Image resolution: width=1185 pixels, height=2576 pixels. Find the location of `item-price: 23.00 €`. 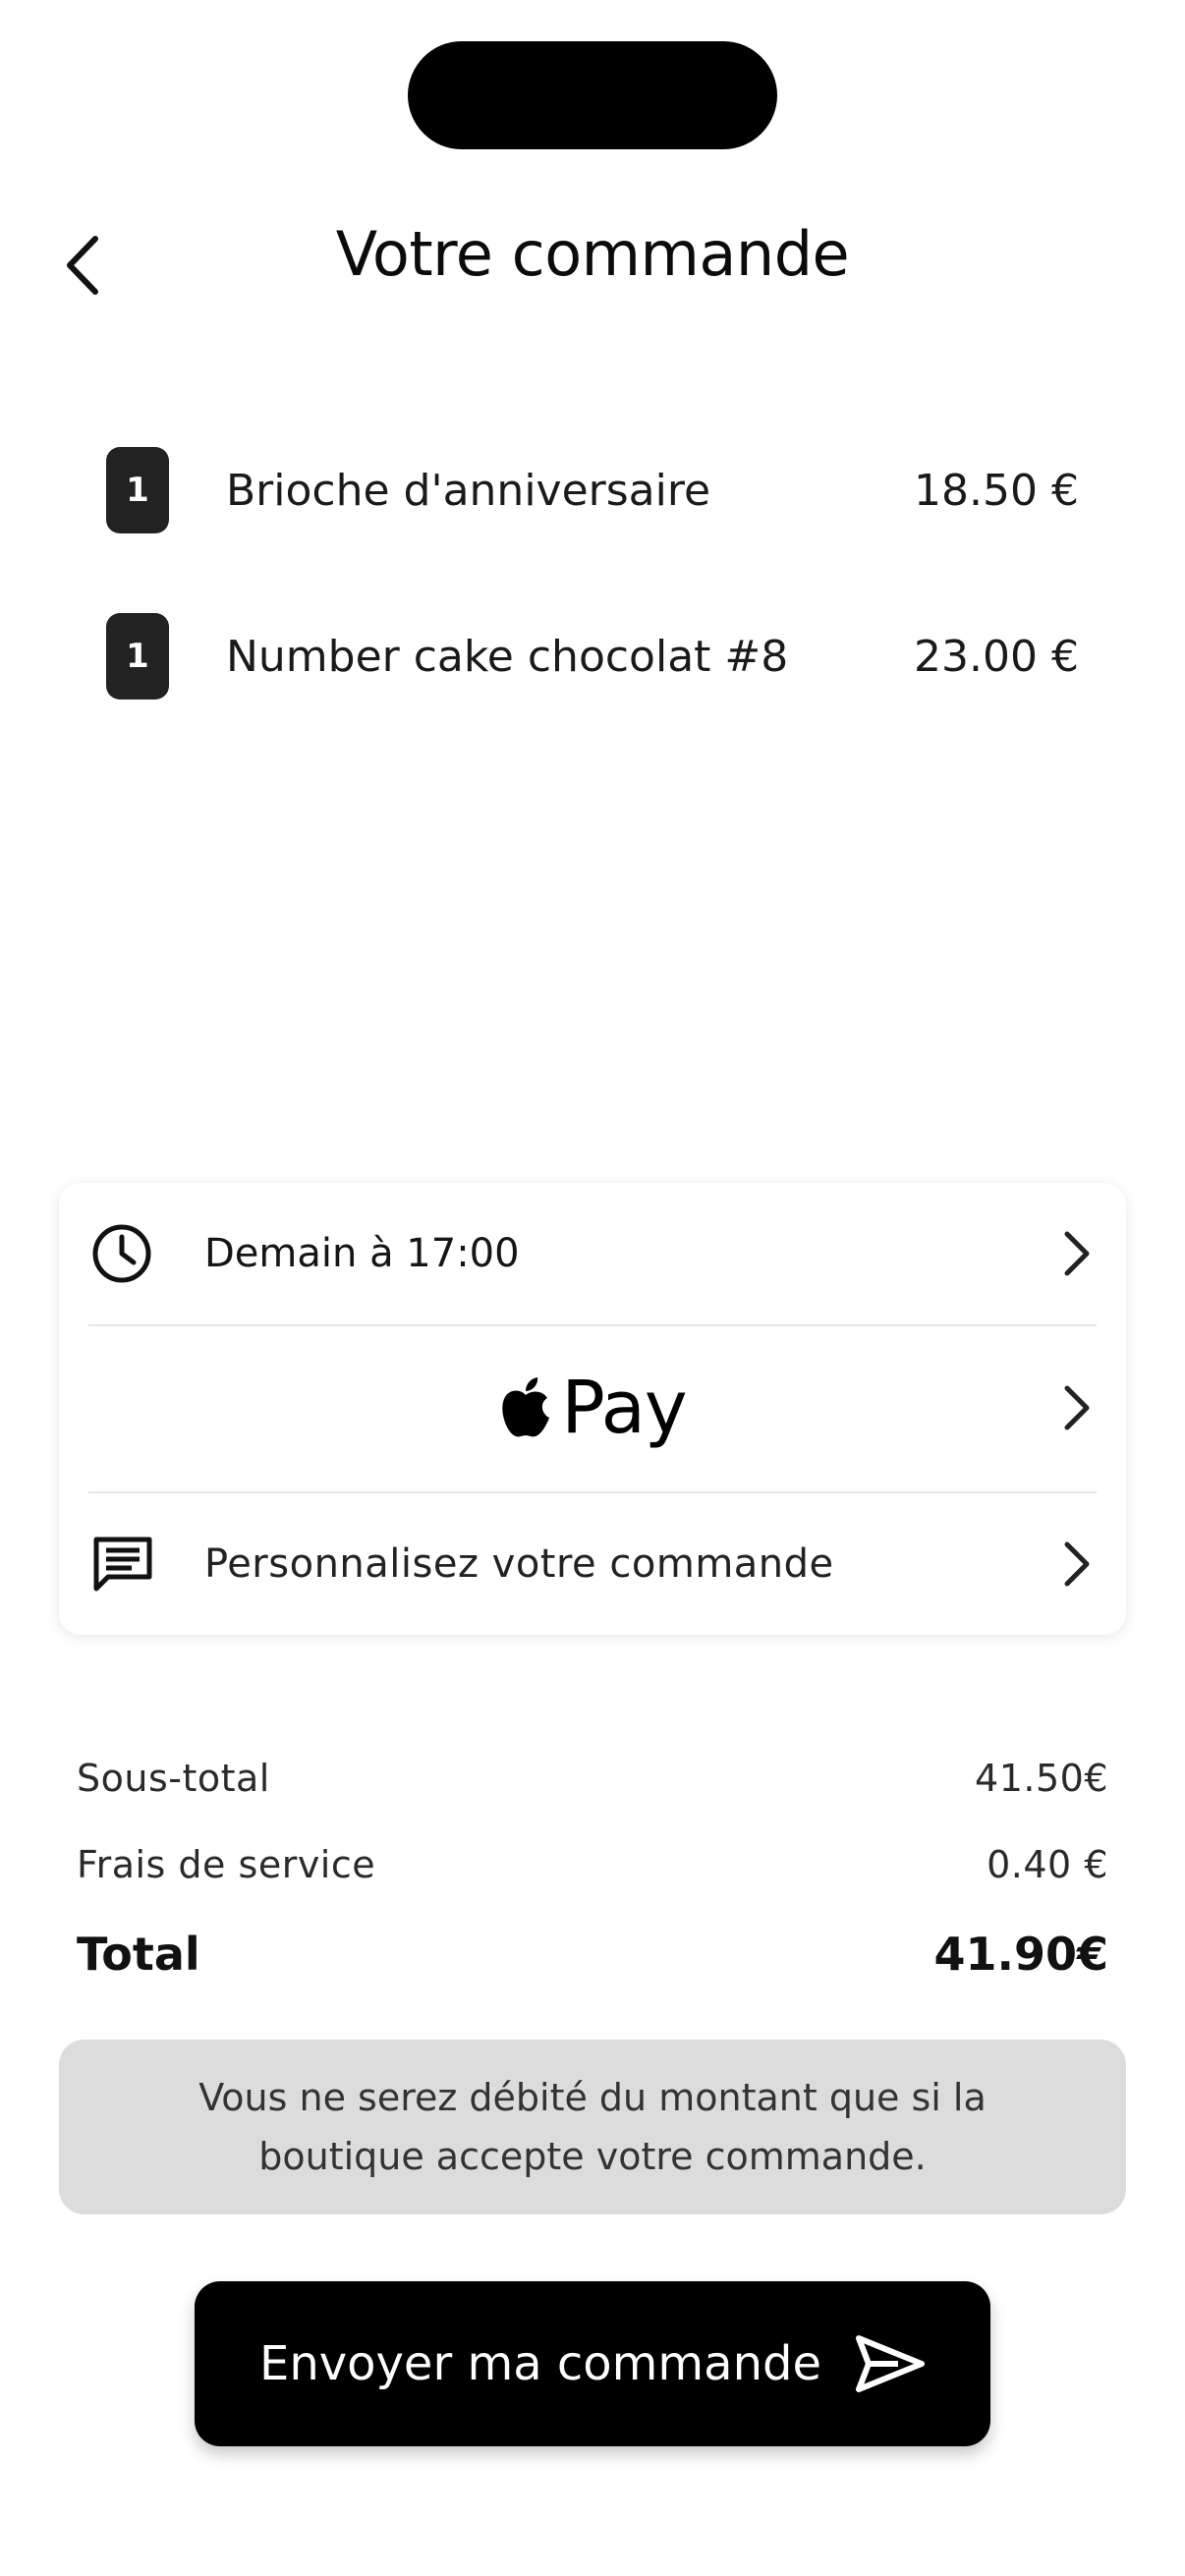

item-price: 23.00 € is located at coordinates (997, 656).